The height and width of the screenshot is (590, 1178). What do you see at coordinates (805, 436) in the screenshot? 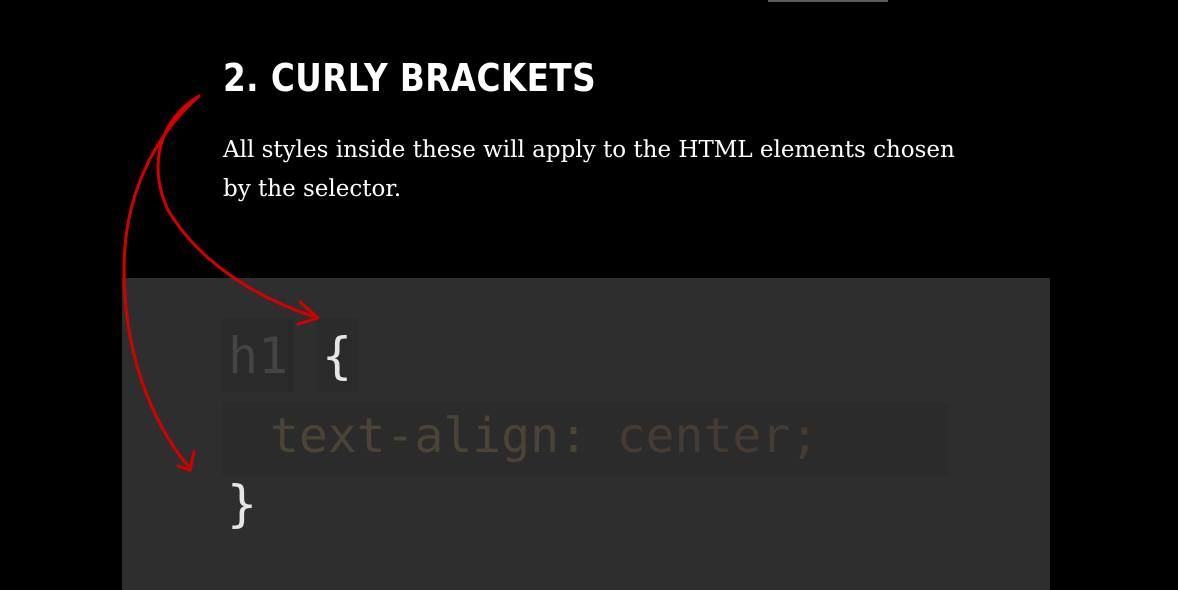
I see `code-semicolon: ;` at bounding box center [805, 436].